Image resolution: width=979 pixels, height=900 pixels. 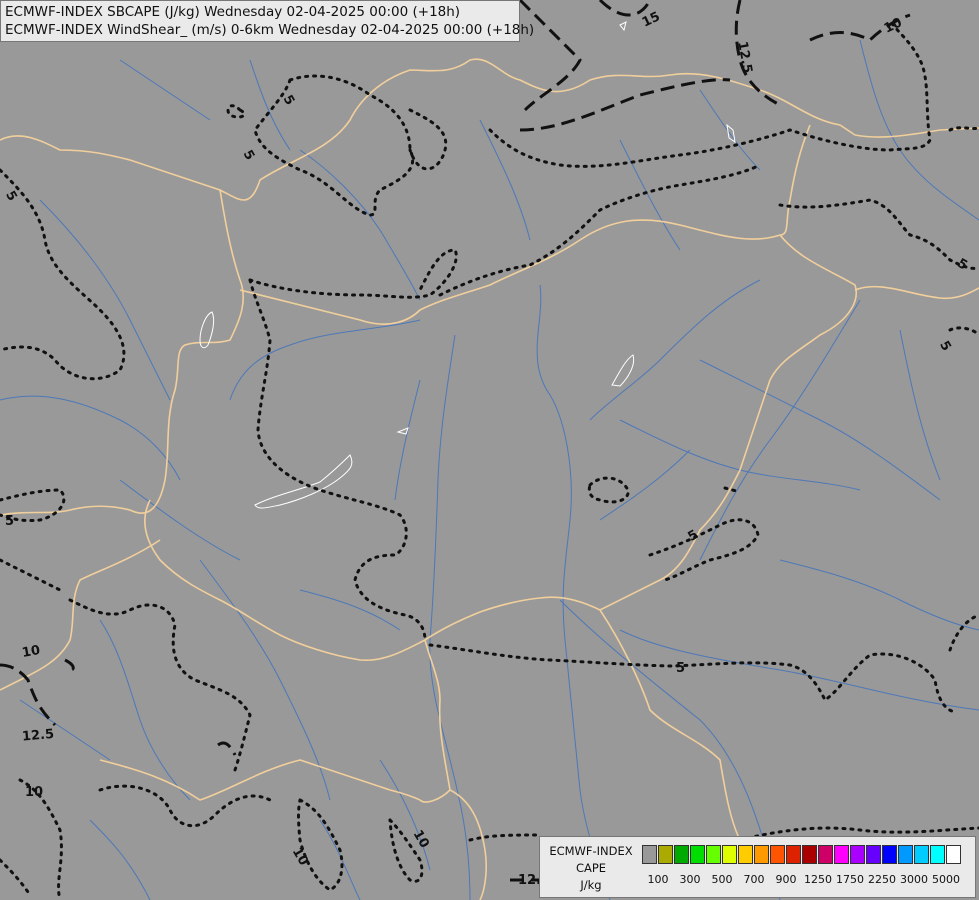 What do you see at coordinates (914, 879) in the screenshot?
I see `legend-tick-label: 3000` at bounding box center [914, 879].